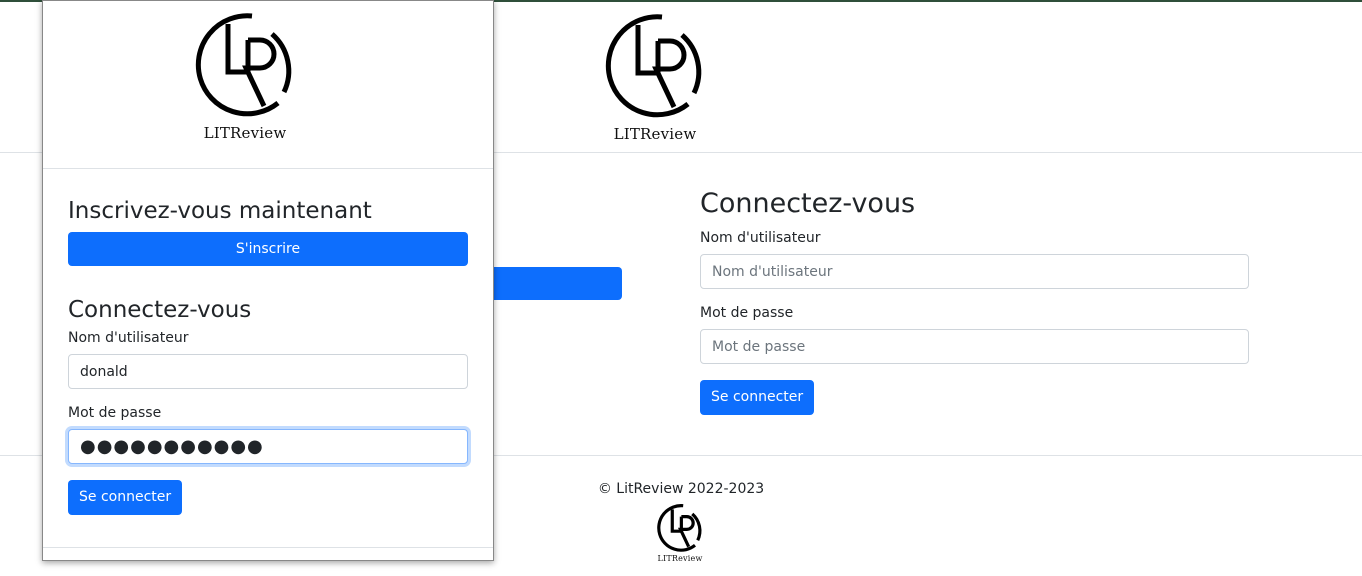 The image size is (1362, 576). Describe the element at coordinates (655, 134) in the screenshot. I see `logo-text: LITReview` at that location.